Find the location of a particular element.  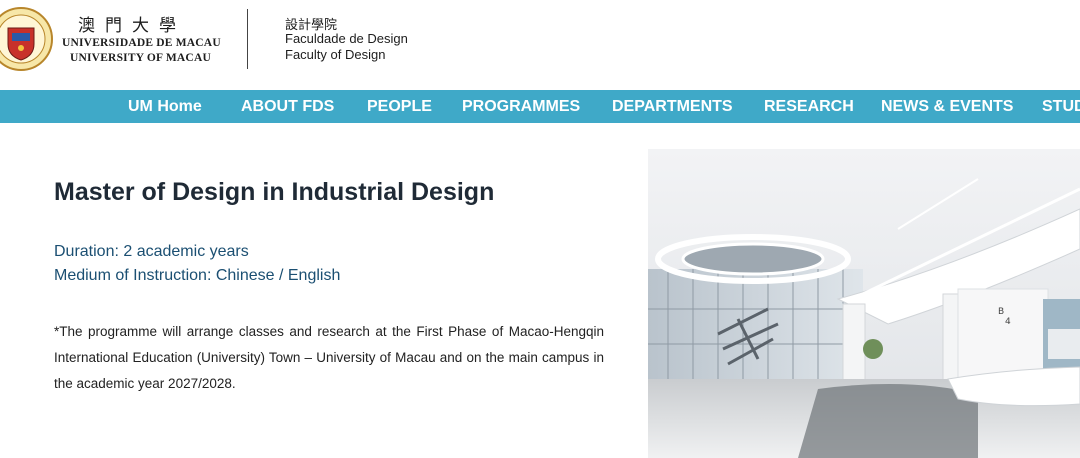

nav-news-events: NEWS & EVENTS is located at coordinates (947, 106).